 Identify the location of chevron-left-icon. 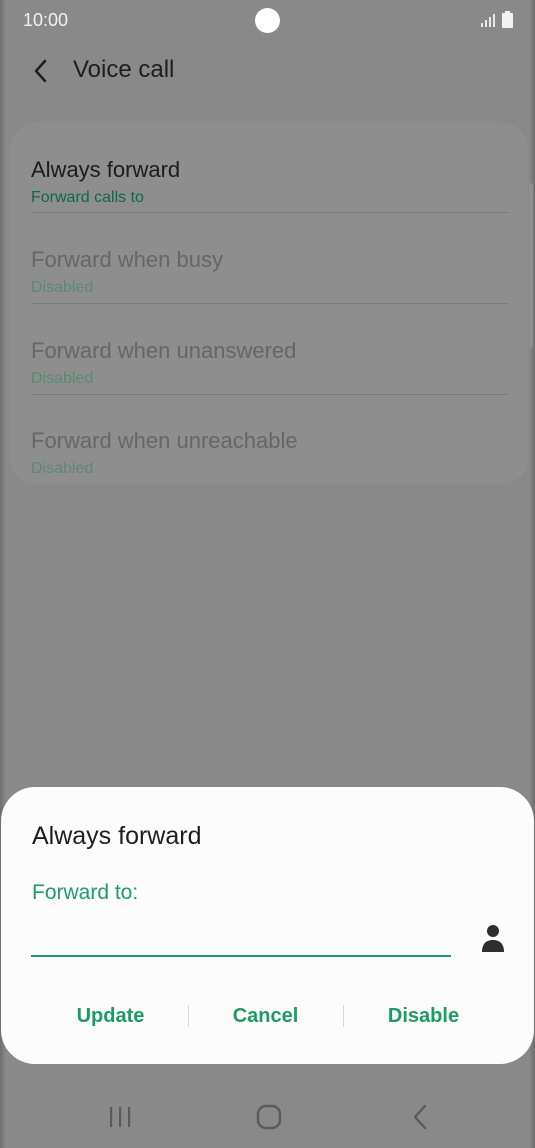
(41, 71).